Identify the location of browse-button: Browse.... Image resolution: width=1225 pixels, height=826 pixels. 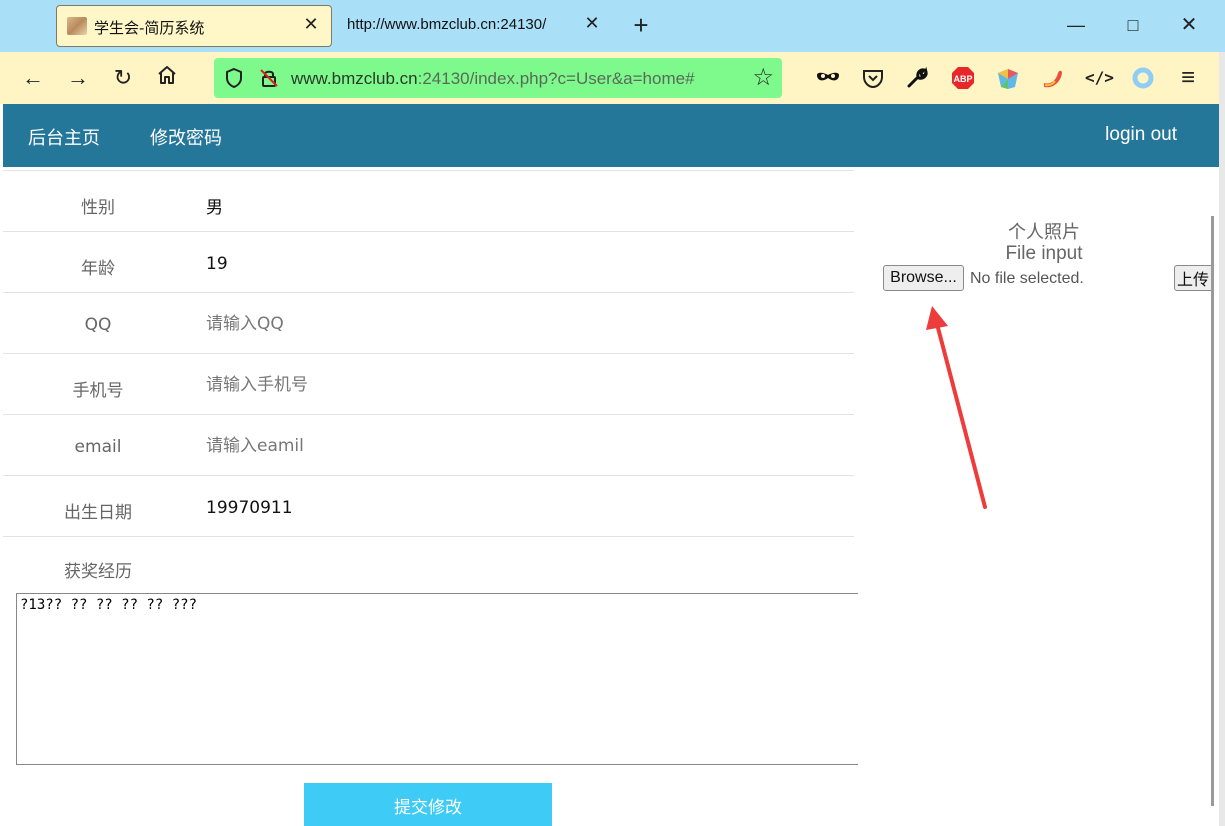
(923, 278).